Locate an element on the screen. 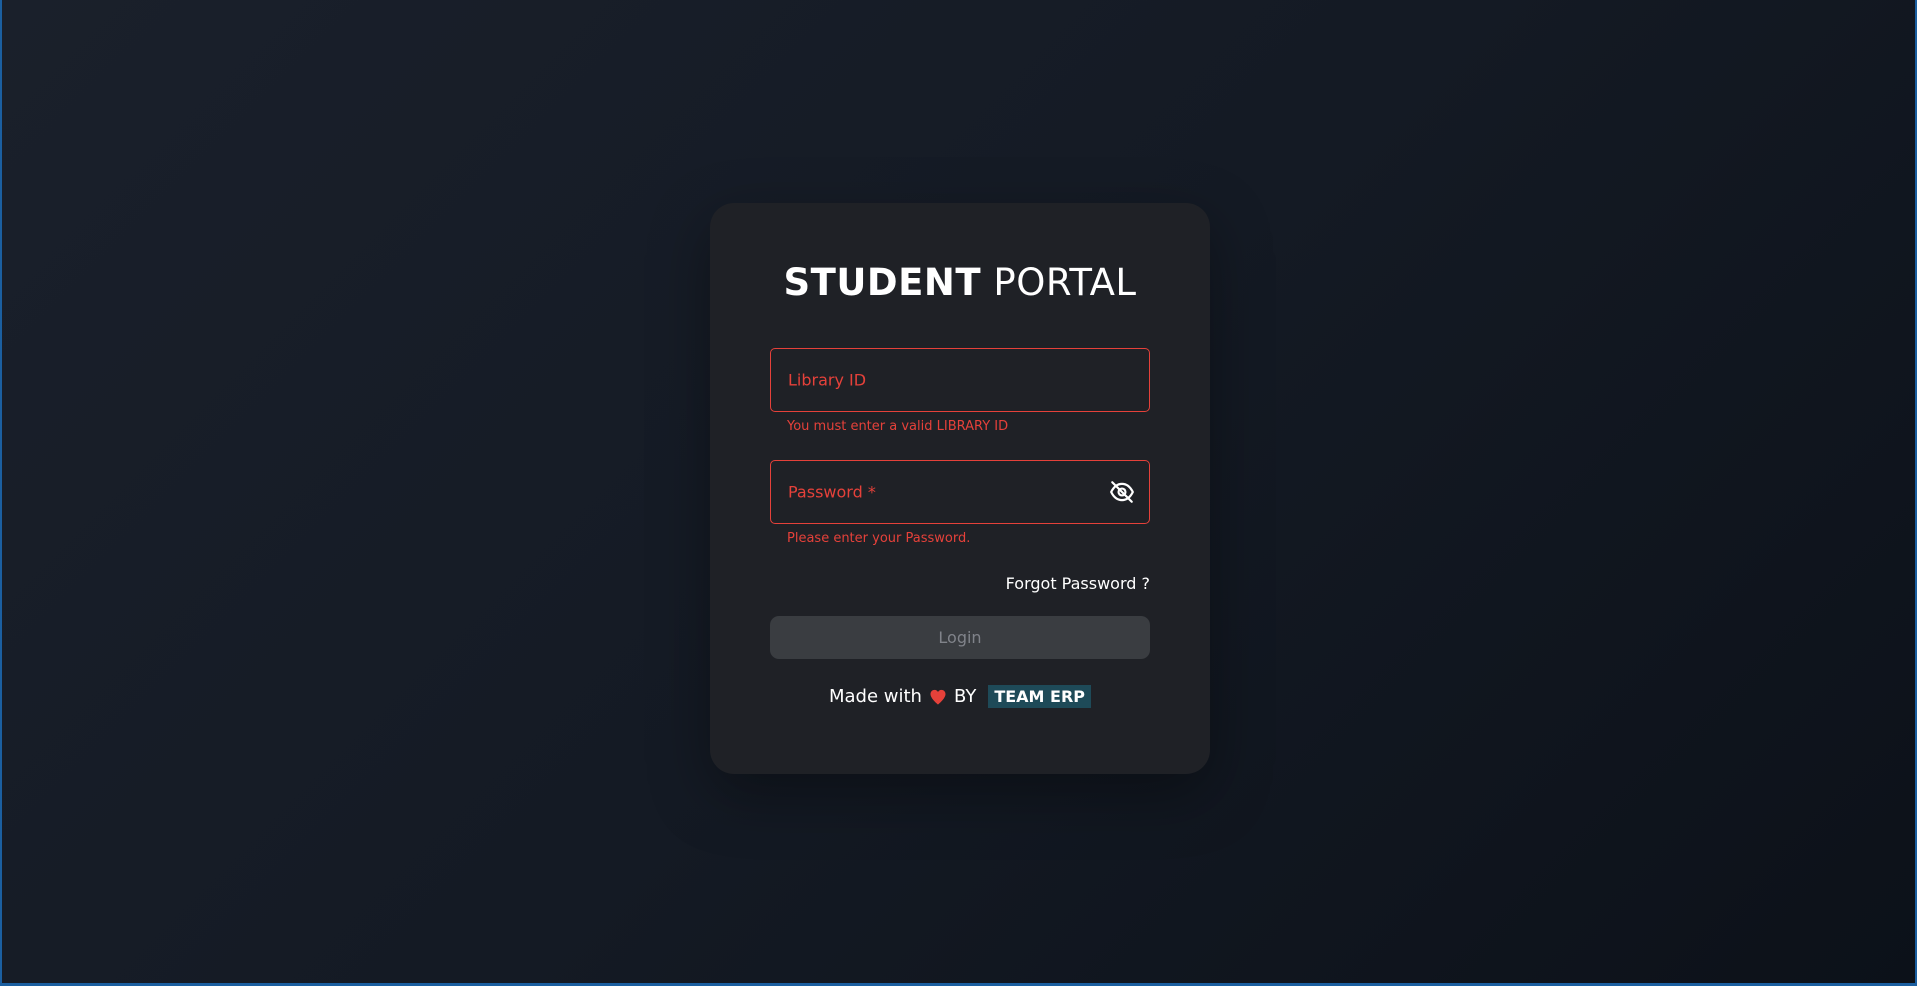  footer-credit: Made with BY TEAM ERP is located at coordinates (960, 696).